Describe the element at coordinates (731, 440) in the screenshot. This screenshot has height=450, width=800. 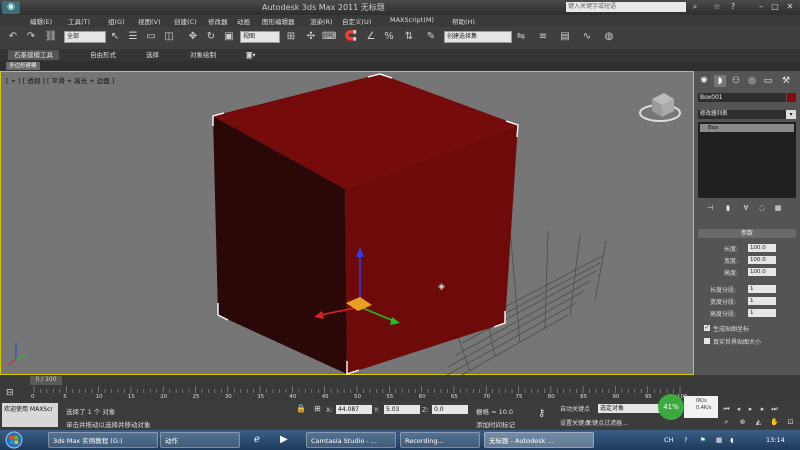
I see `tray-volume-icon: ◖` at that location.